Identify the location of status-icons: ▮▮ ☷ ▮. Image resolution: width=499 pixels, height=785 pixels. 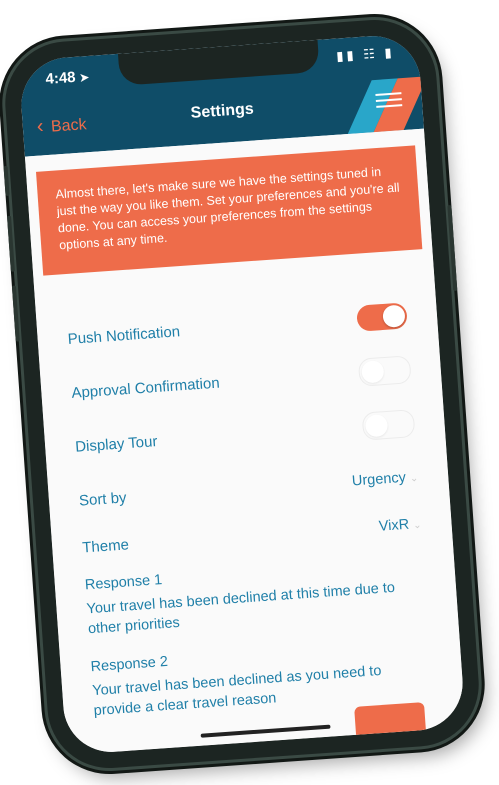
(365, 55).